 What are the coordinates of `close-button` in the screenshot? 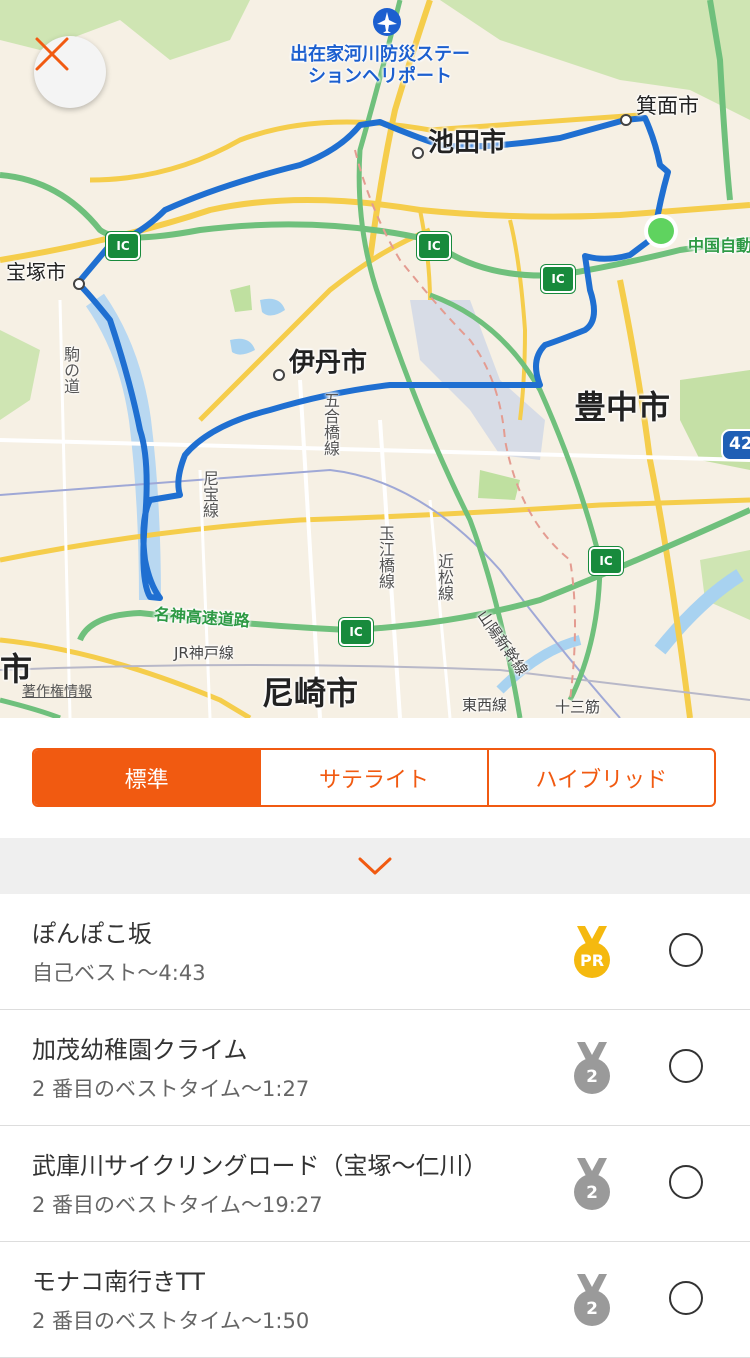 It's located at (70, 72).